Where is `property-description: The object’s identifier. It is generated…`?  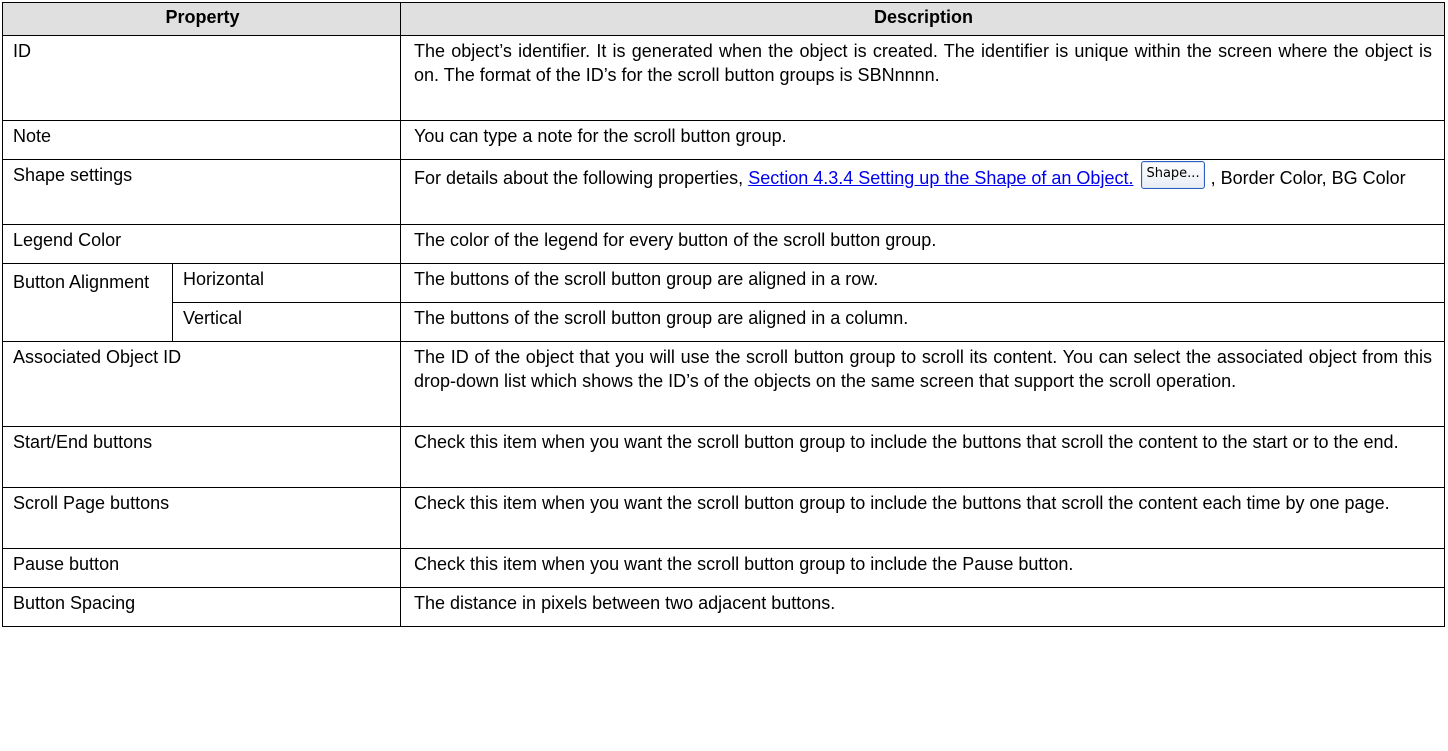
property-description: The object’s identifier. It is generated… is located at coordinates (922, 78).